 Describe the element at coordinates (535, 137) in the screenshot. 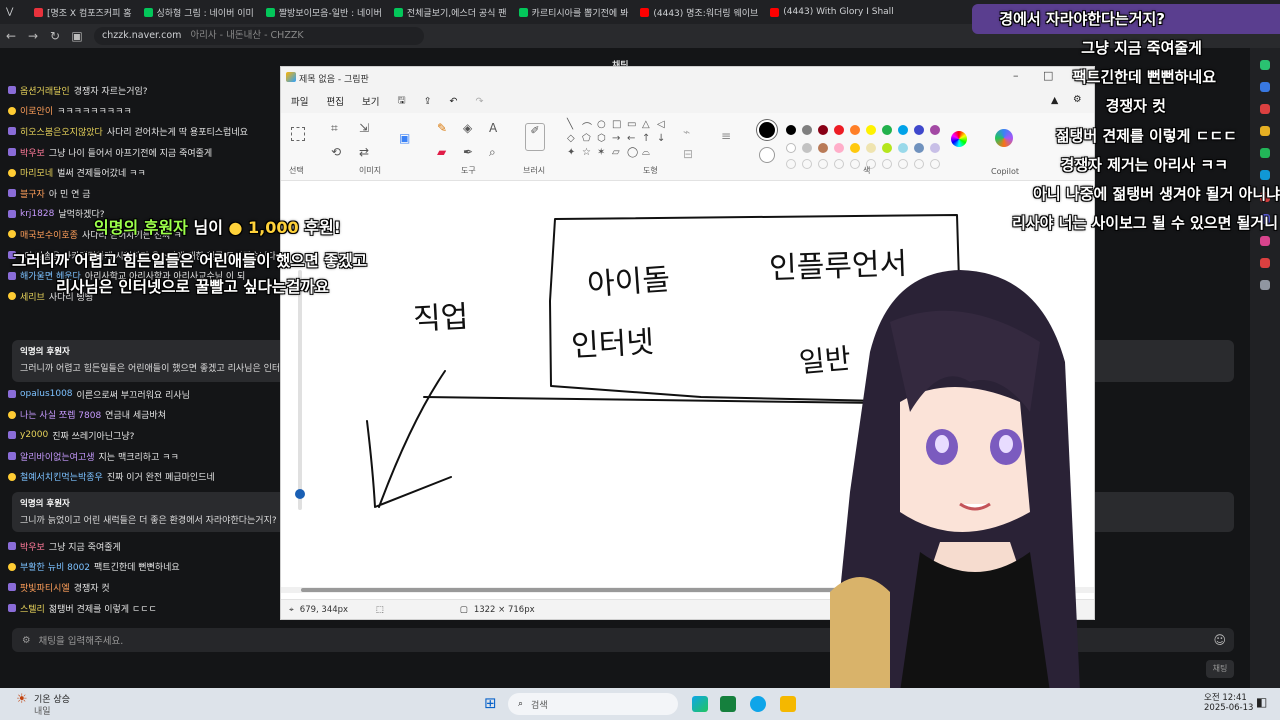

I see `brush-icon: ✐` at that location.